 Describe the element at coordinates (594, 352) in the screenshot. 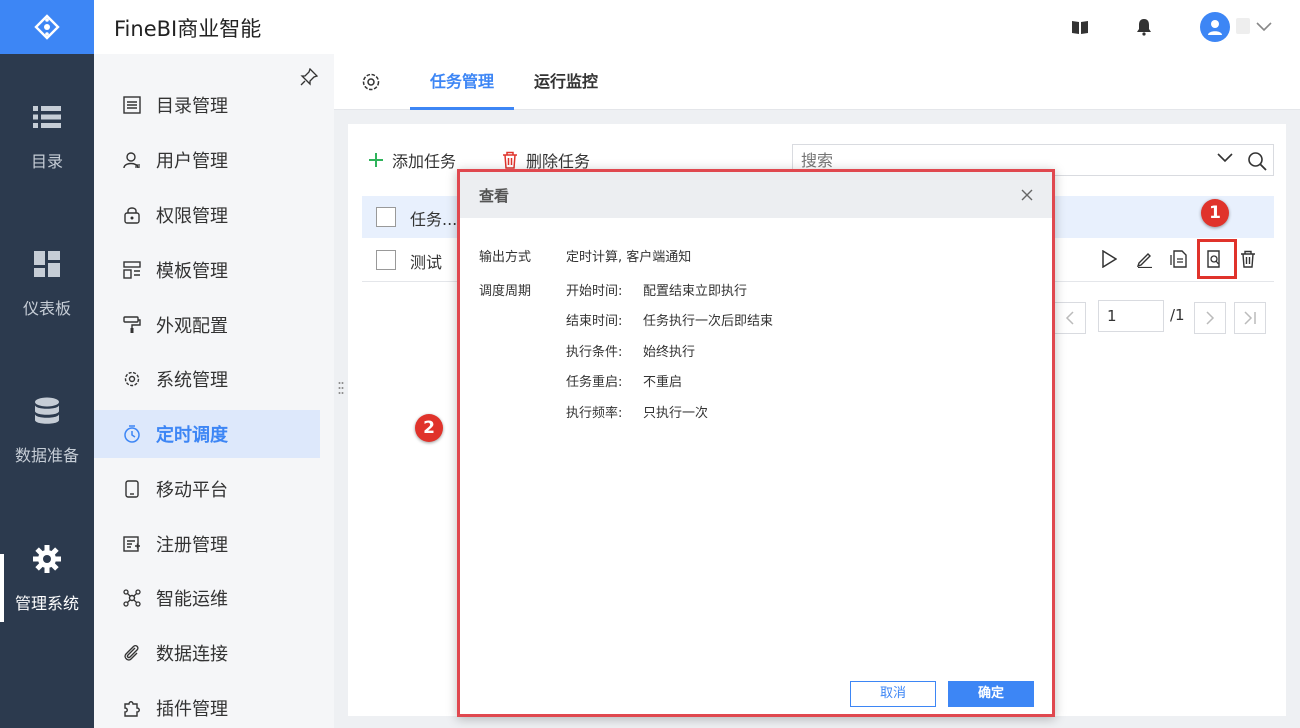

I see `condition-key: 执行条件:` at that location.